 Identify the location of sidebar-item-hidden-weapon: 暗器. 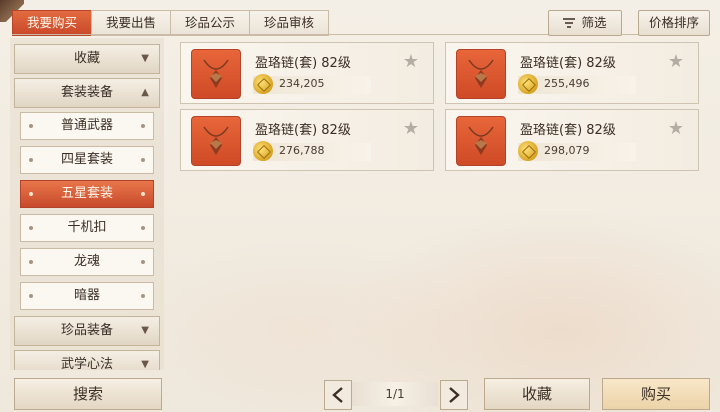
(87, 296).